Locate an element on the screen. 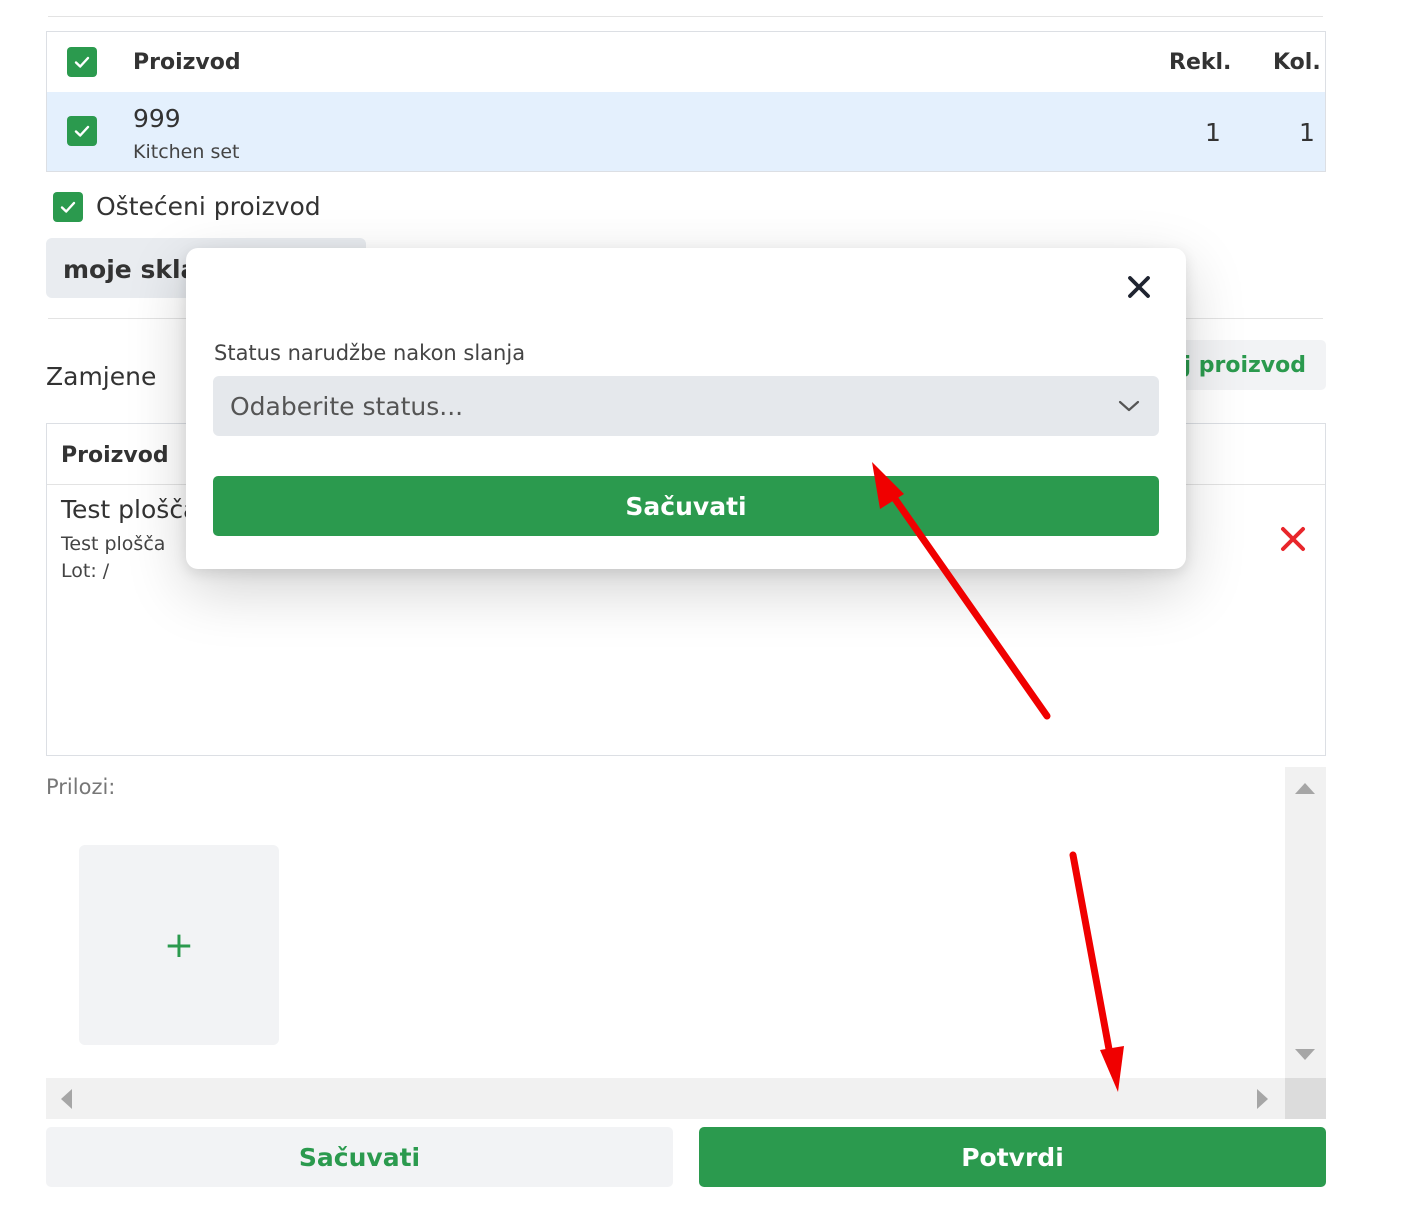  annotation-arrow-confirm is located at coordinates (1096, 971).